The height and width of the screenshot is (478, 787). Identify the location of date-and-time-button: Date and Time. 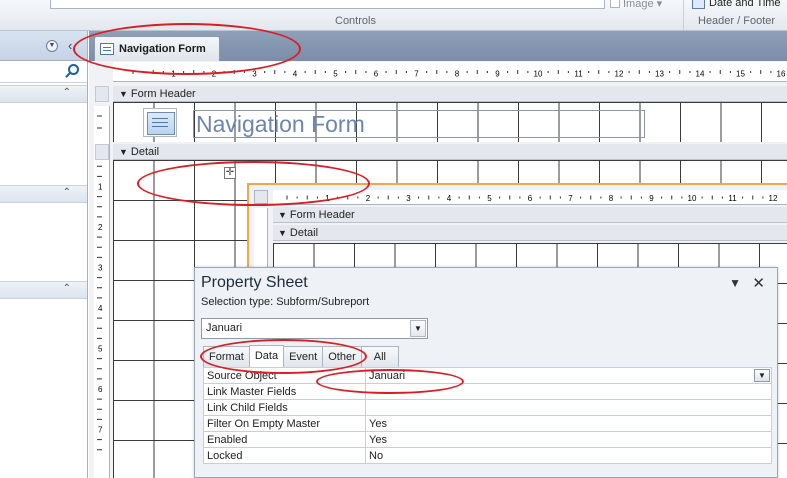
(736, 4).